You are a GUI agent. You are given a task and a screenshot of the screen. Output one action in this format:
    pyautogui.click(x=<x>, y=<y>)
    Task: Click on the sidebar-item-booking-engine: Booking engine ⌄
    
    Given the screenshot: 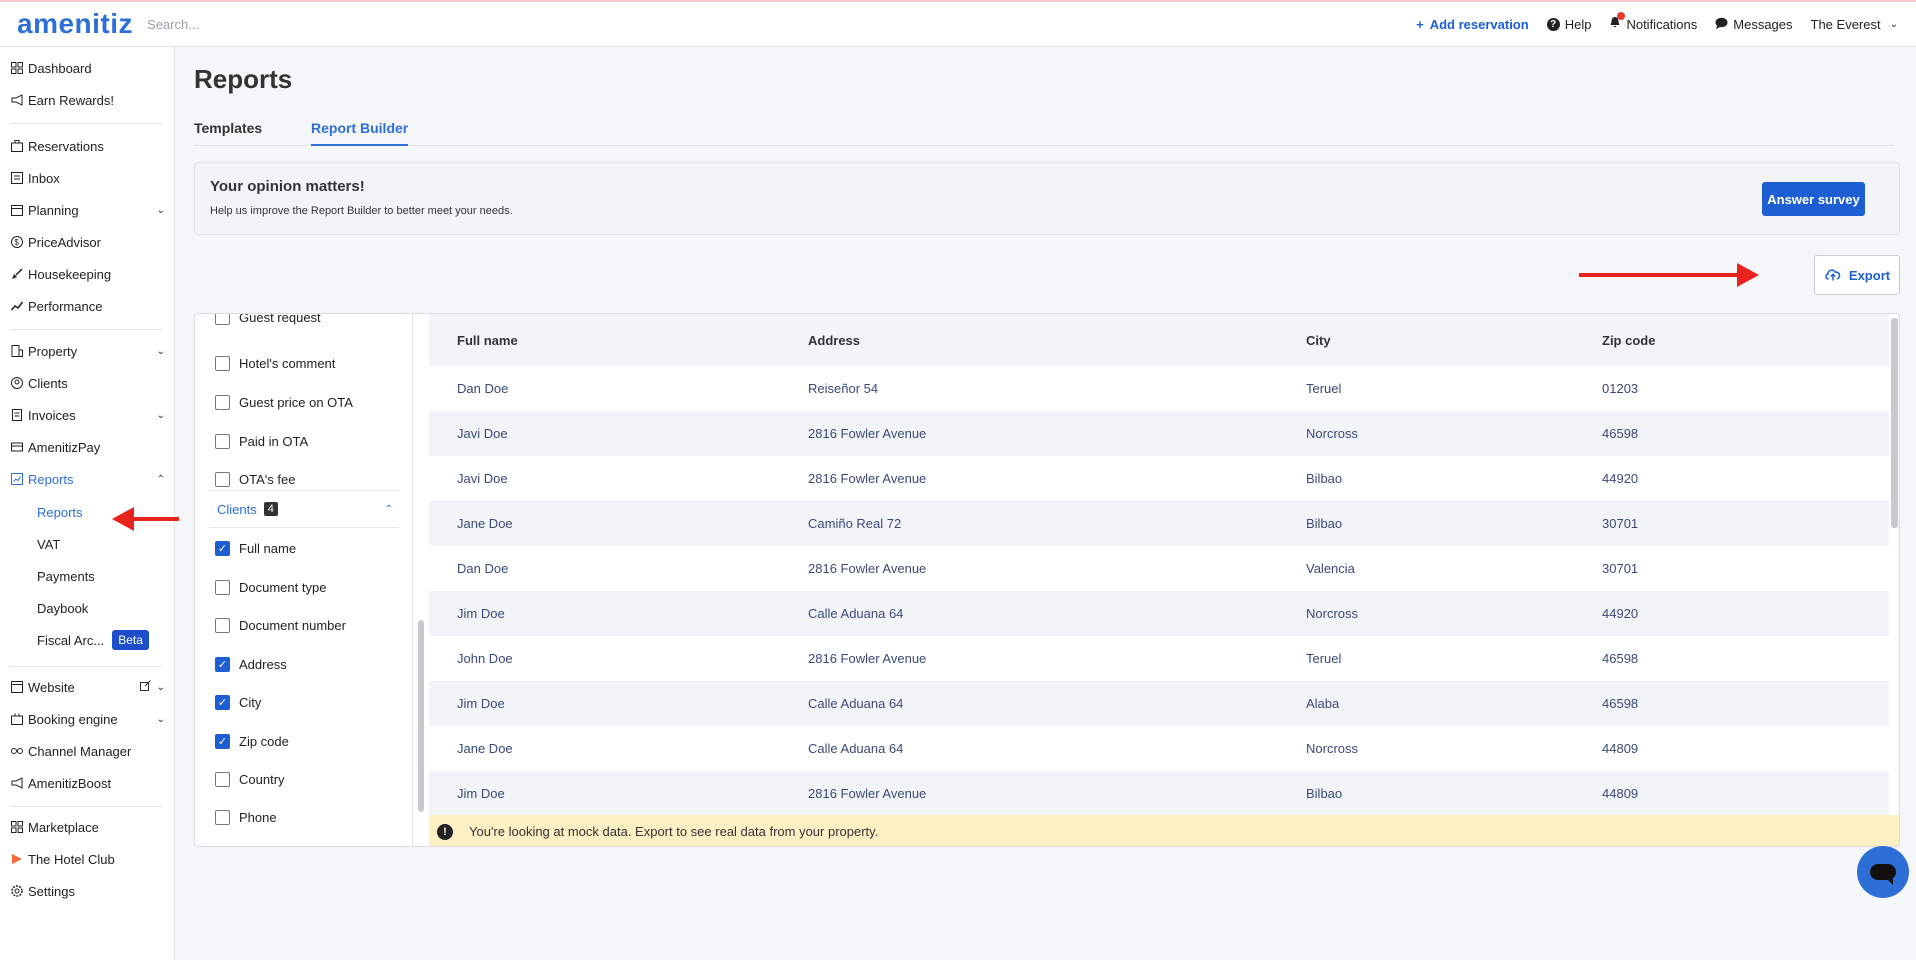 What is the action you would take?
    pyautogui.click(x=87, y=719)
    